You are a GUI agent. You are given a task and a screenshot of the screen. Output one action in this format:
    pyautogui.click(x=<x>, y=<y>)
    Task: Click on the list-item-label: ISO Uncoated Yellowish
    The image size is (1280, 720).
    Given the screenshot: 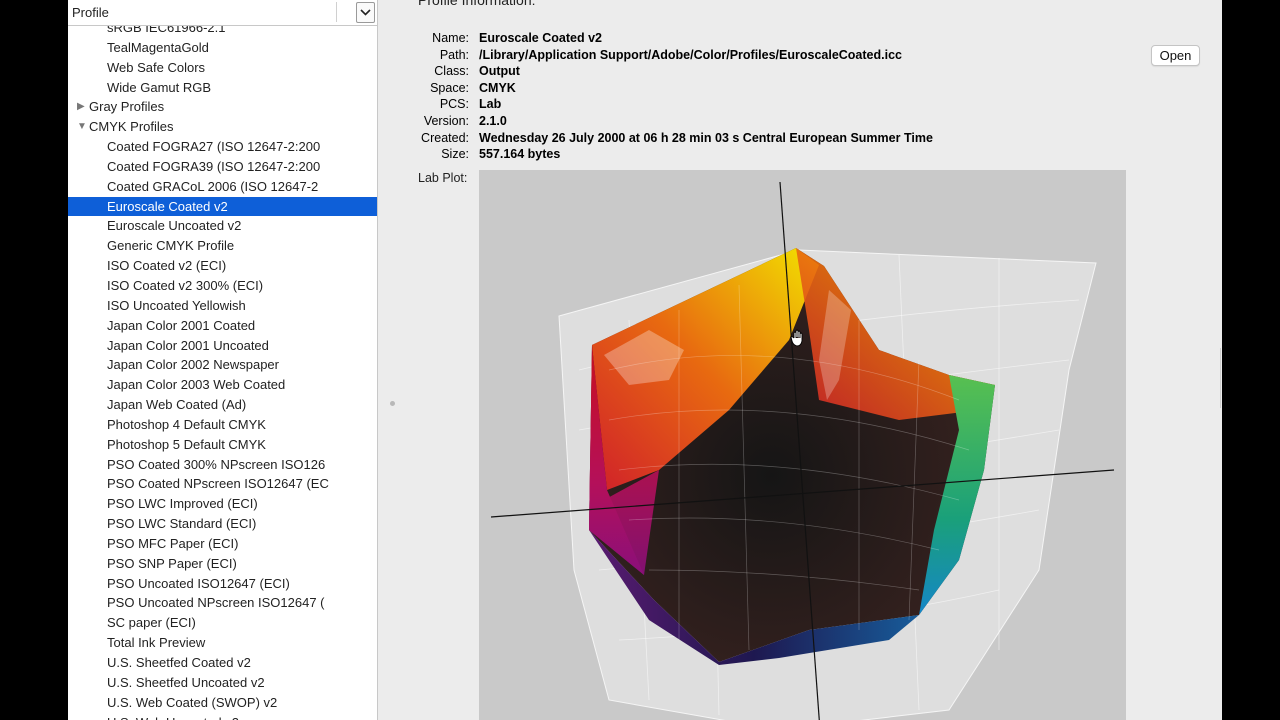 What is the action you would take?
    pyautogui.click(x=176, y=305)
    